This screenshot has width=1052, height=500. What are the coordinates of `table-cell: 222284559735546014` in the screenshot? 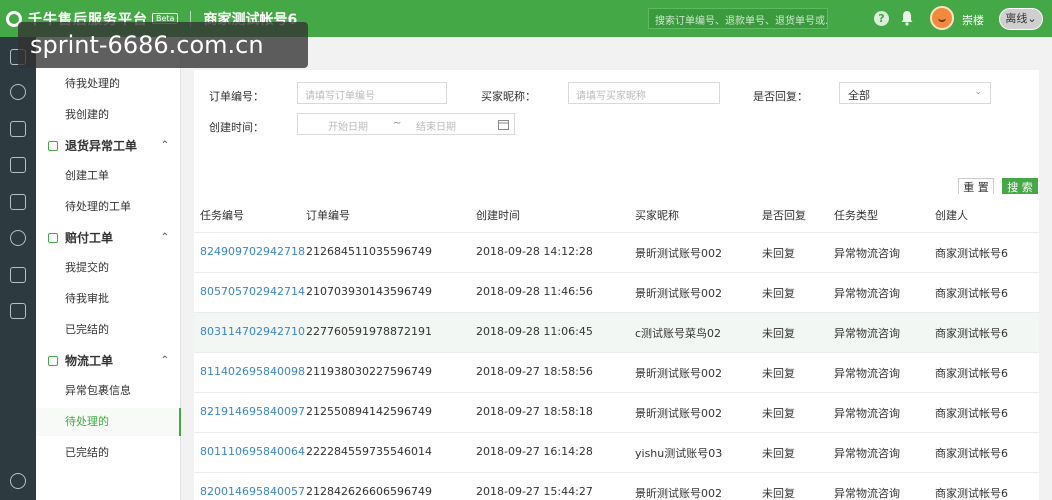 It's located at (369, 451).